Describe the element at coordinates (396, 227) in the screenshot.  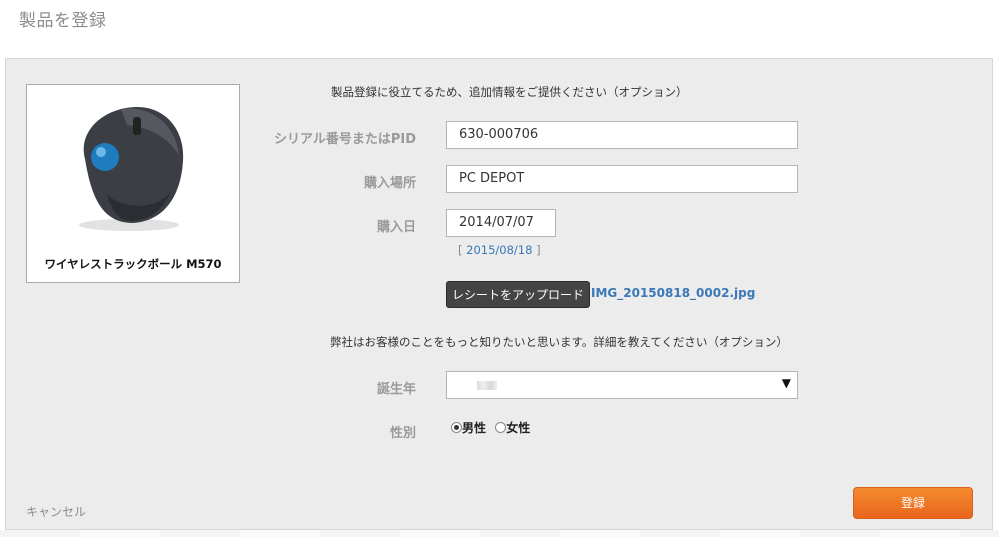
I see `date-label: 購入日` at that location.